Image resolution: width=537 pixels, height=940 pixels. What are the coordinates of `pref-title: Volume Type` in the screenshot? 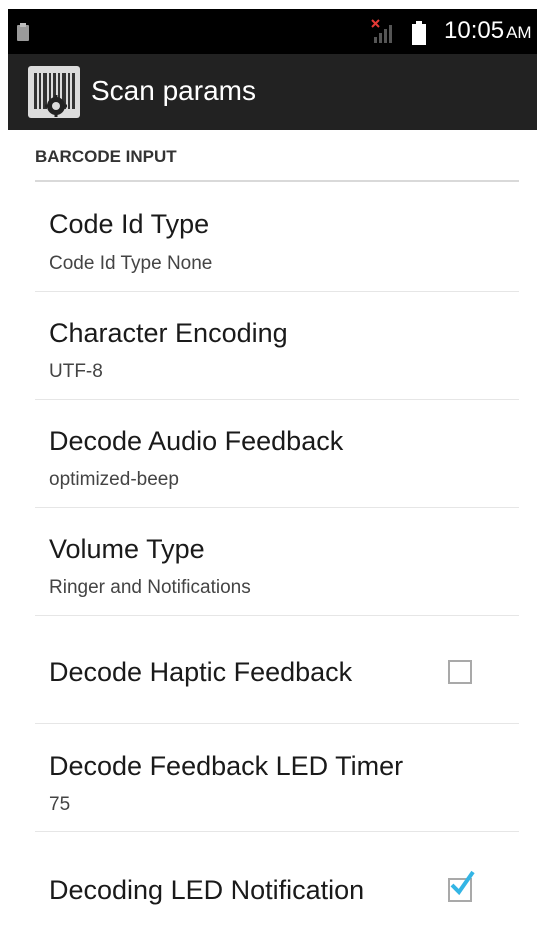 It's located at (127, 549).